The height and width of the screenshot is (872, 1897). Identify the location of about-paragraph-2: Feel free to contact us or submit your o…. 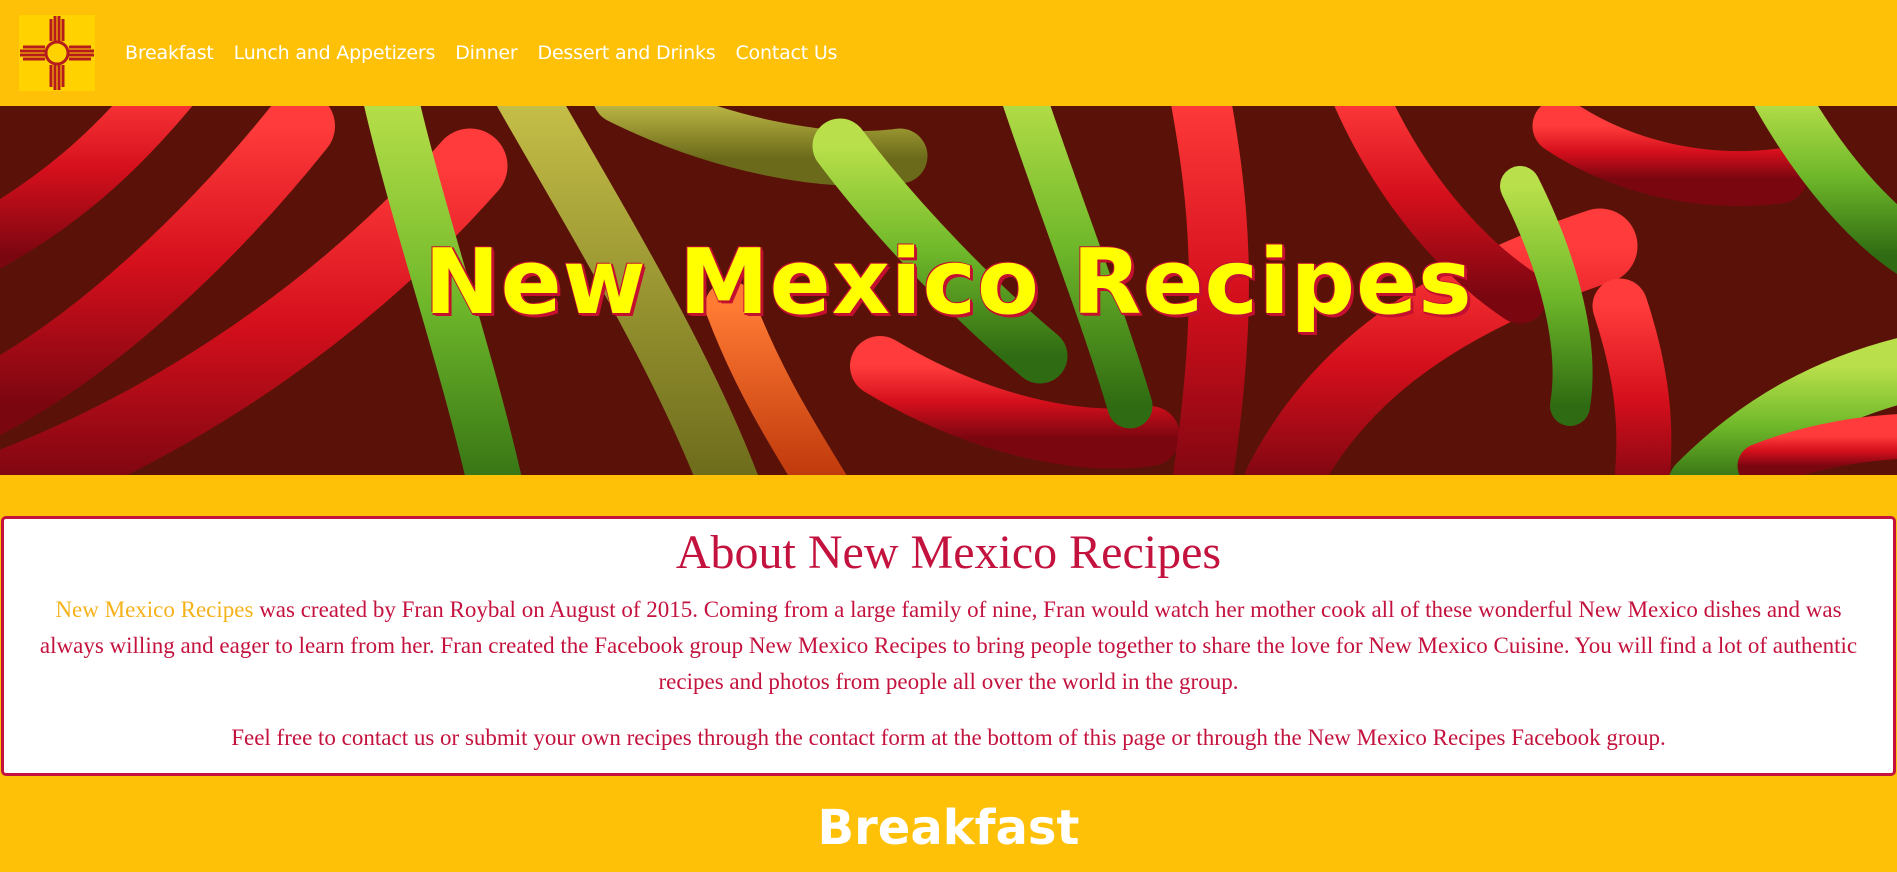
(948, 737).